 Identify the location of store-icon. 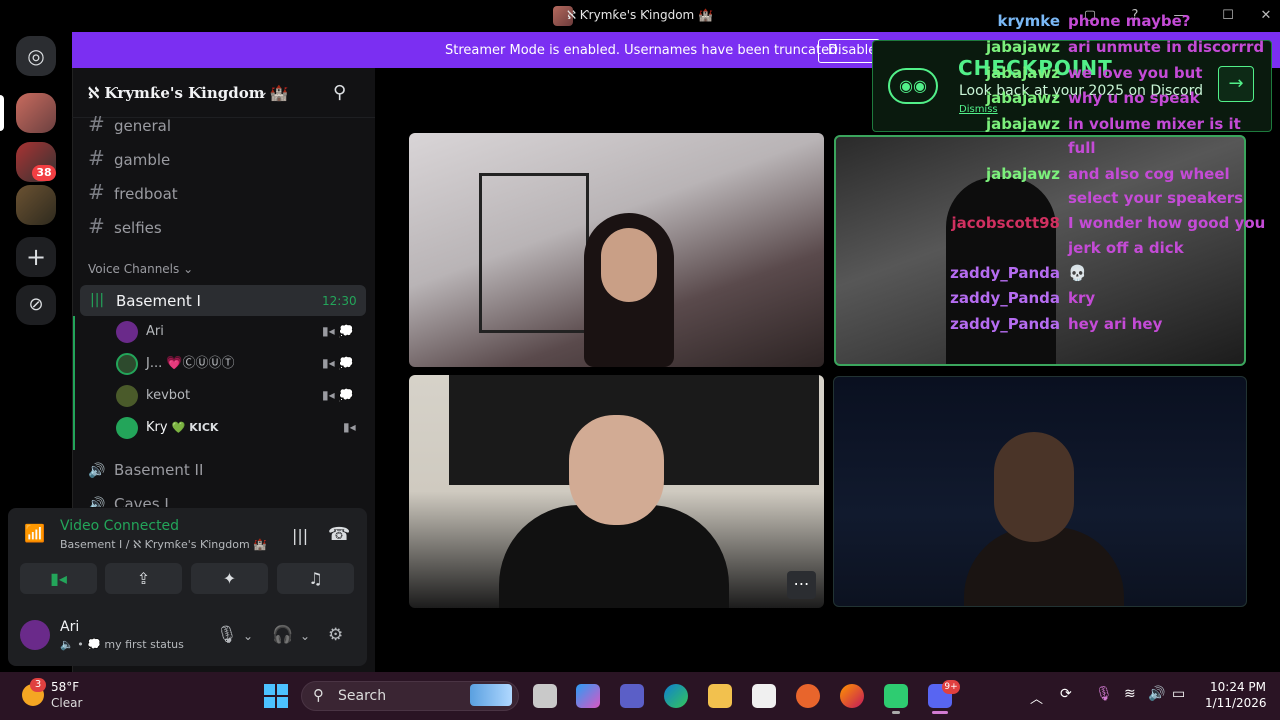
(764, 696).